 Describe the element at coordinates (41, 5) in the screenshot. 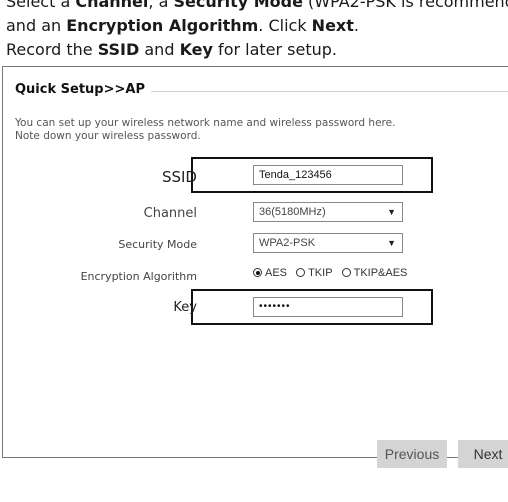

I see `instruction-text-segment: Select a` at that location.